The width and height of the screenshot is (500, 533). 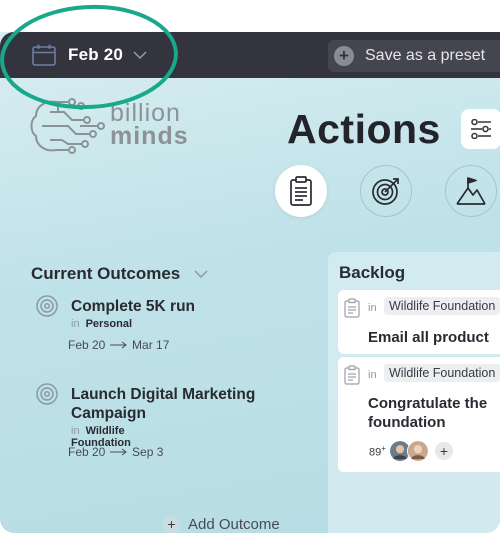 I want to click on current-outcomes-dropdown: Current Outcomes, so click(x=119, y=274).